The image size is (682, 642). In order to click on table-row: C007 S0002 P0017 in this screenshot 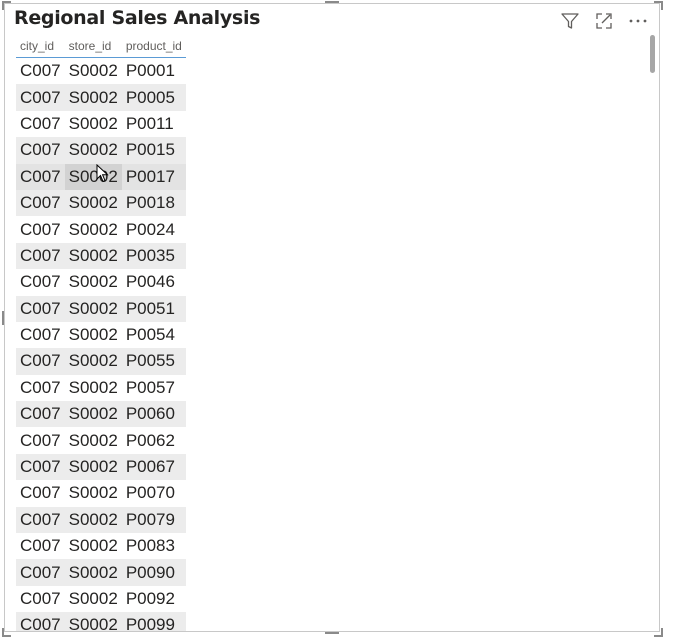, I will do `click(101, 176)`.